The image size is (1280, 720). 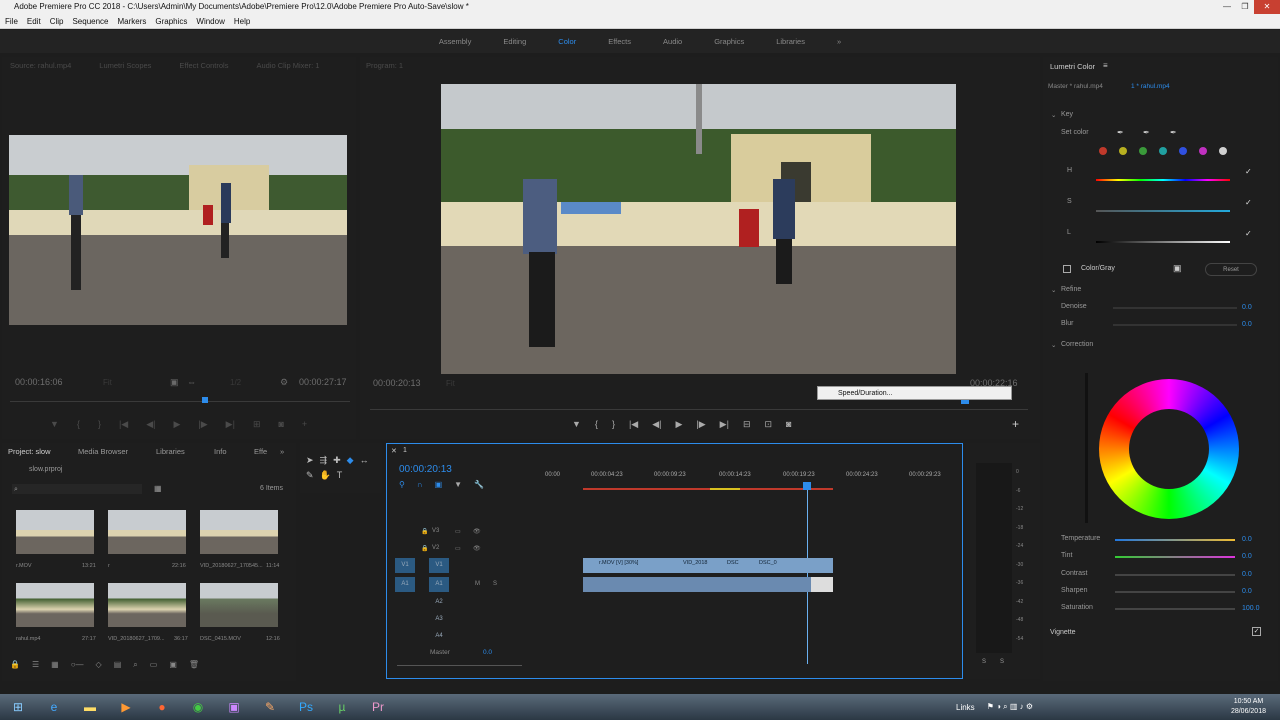 I want to click on program-play-icon: ▶, so click(x=678, y=424).